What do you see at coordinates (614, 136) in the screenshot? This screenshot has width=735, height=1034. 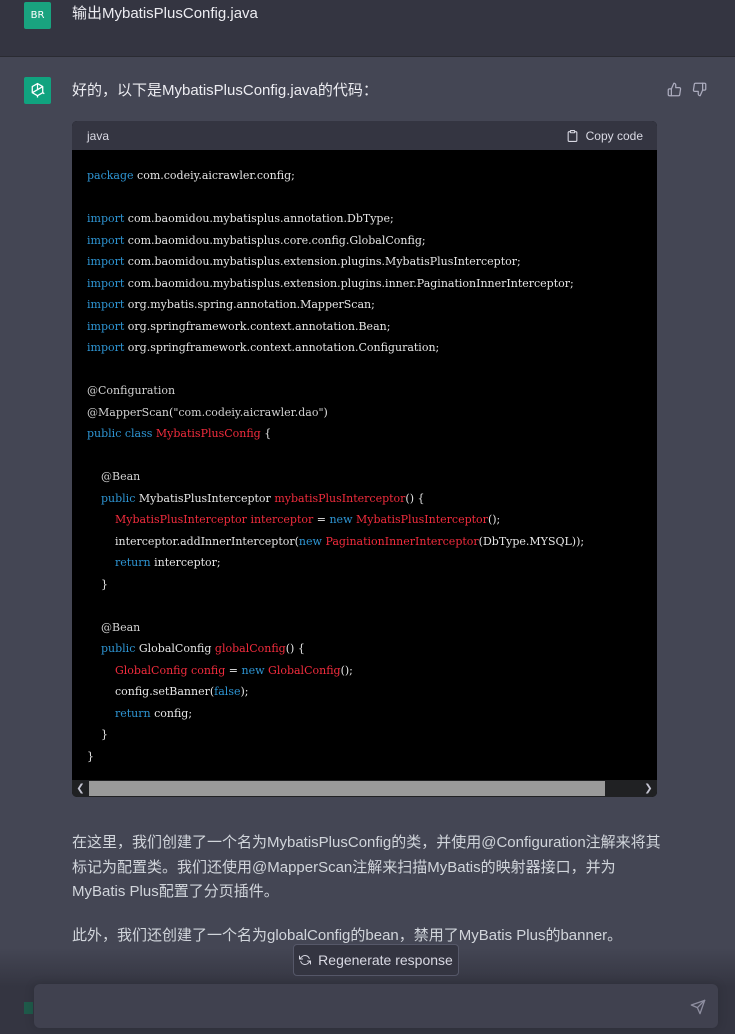 I see `copy-code-label: Copy code` at bounding box center [614, 136].